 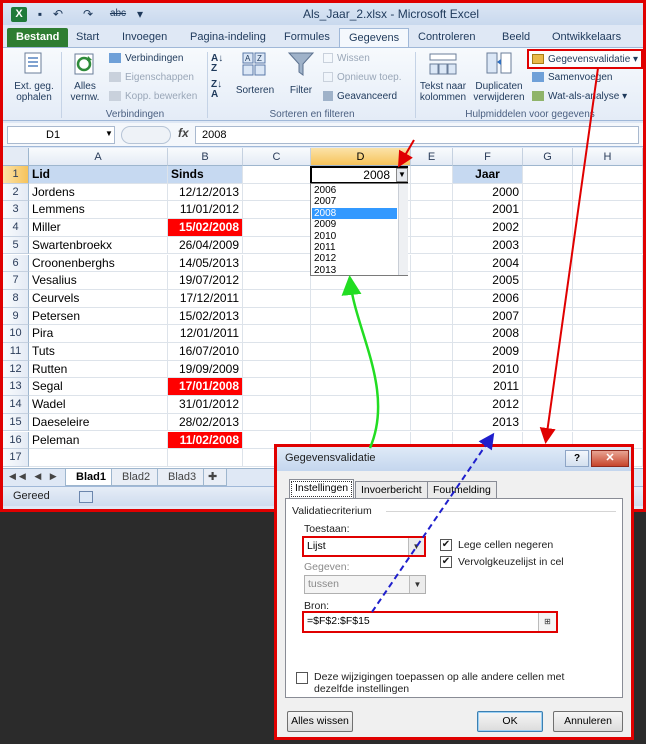 I want to click on red-arrow-dropdown, so click(x=406, y=153).